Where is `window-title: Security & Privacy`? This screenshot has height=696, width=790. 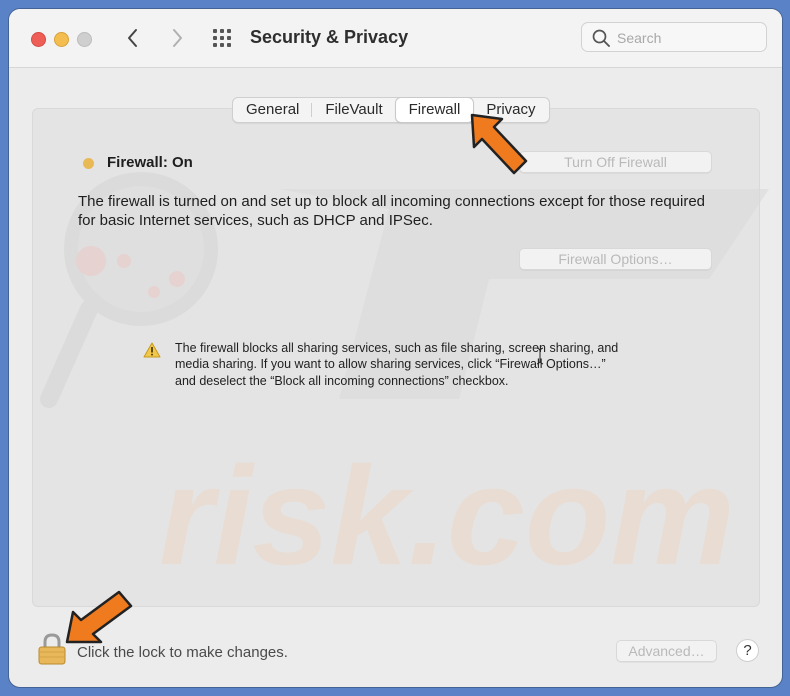
window-title: Security & Privacy is located at coordinates (329, 37).